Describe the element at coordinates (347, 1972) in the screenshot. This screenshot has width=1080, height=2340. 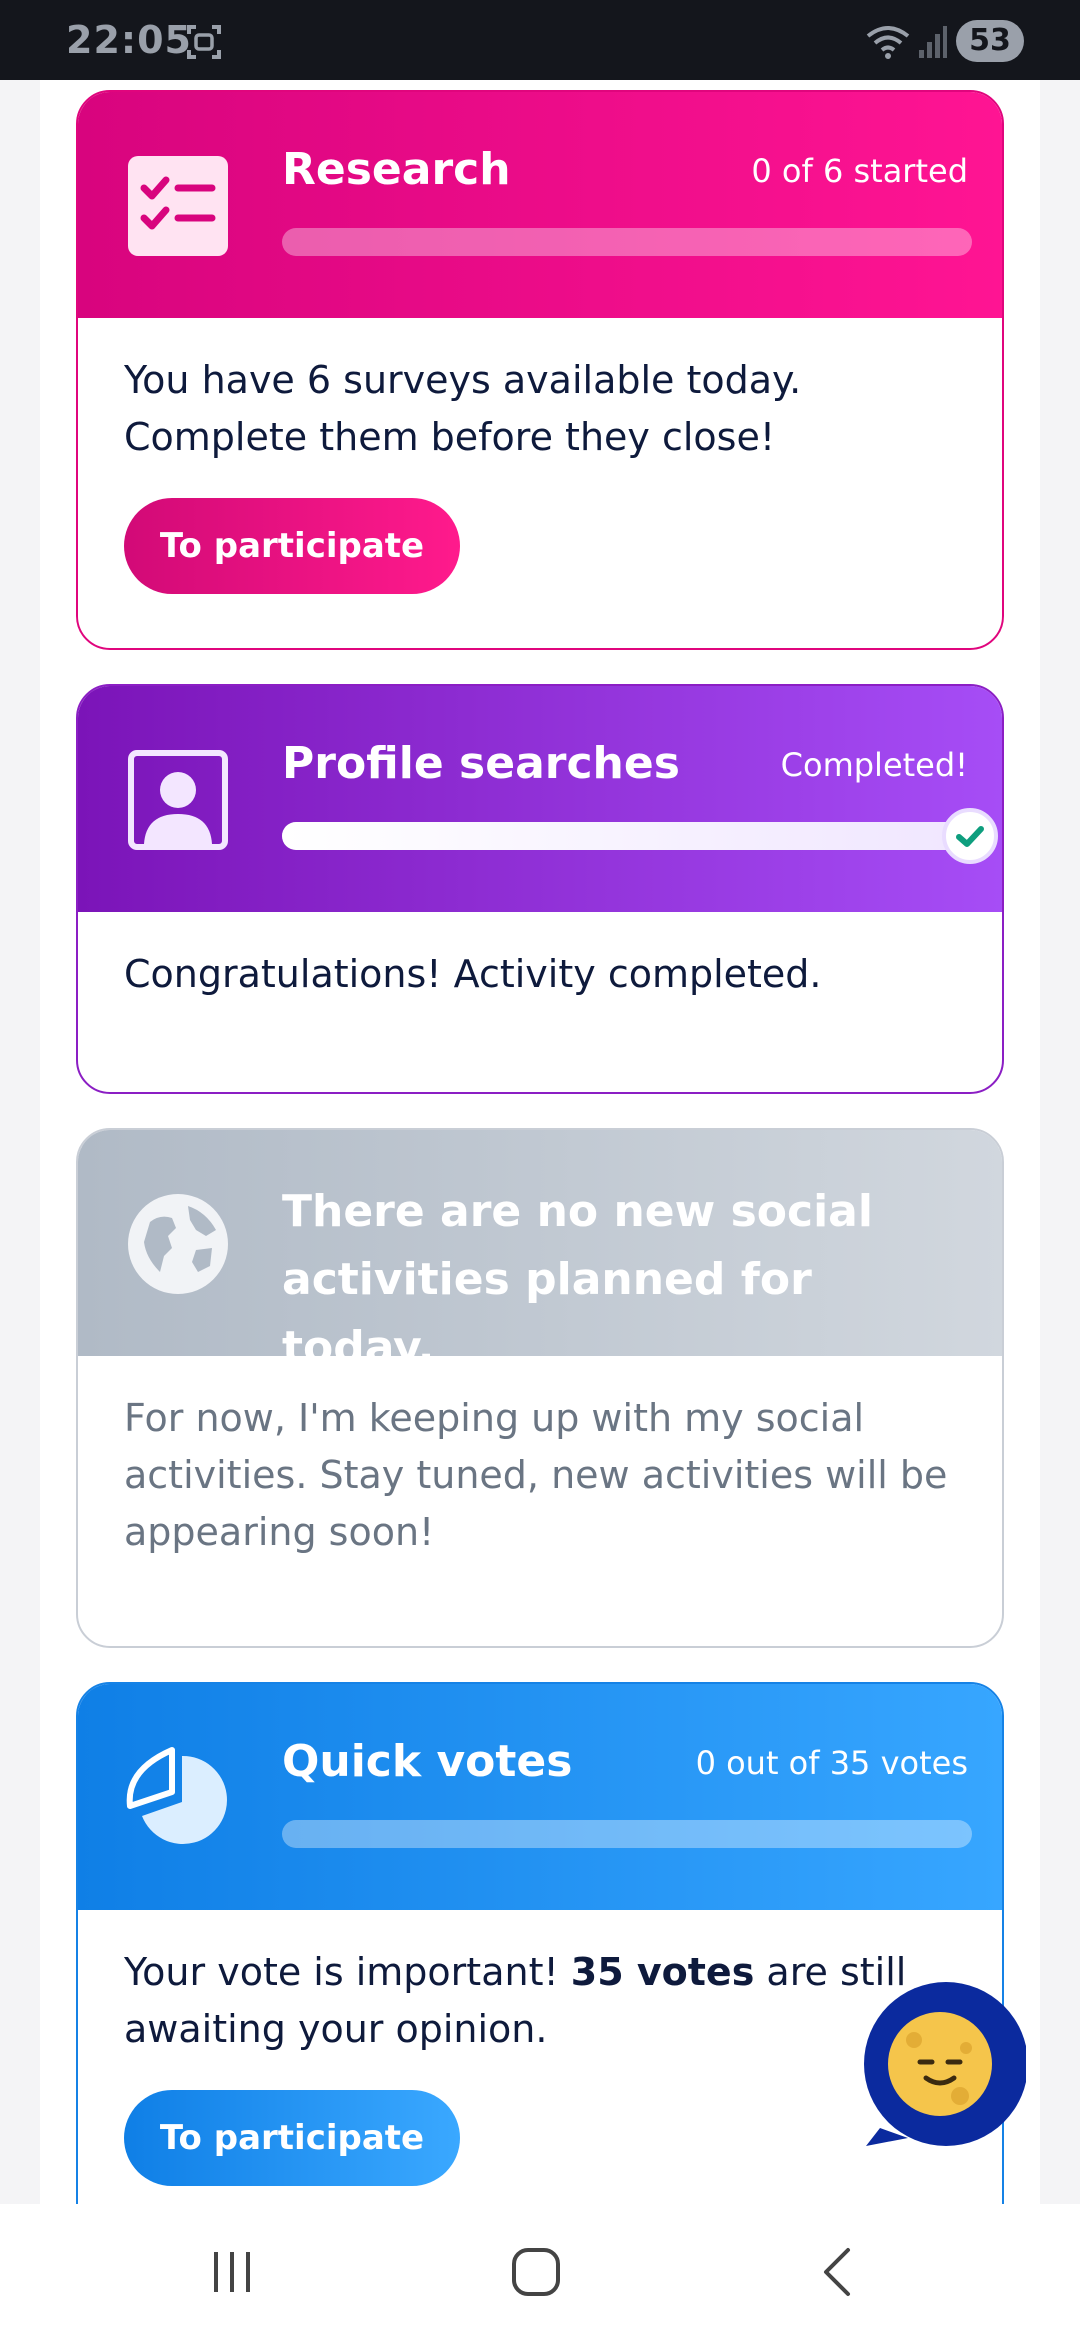
I see `votes-description-start: Your vote is important!` at that location.